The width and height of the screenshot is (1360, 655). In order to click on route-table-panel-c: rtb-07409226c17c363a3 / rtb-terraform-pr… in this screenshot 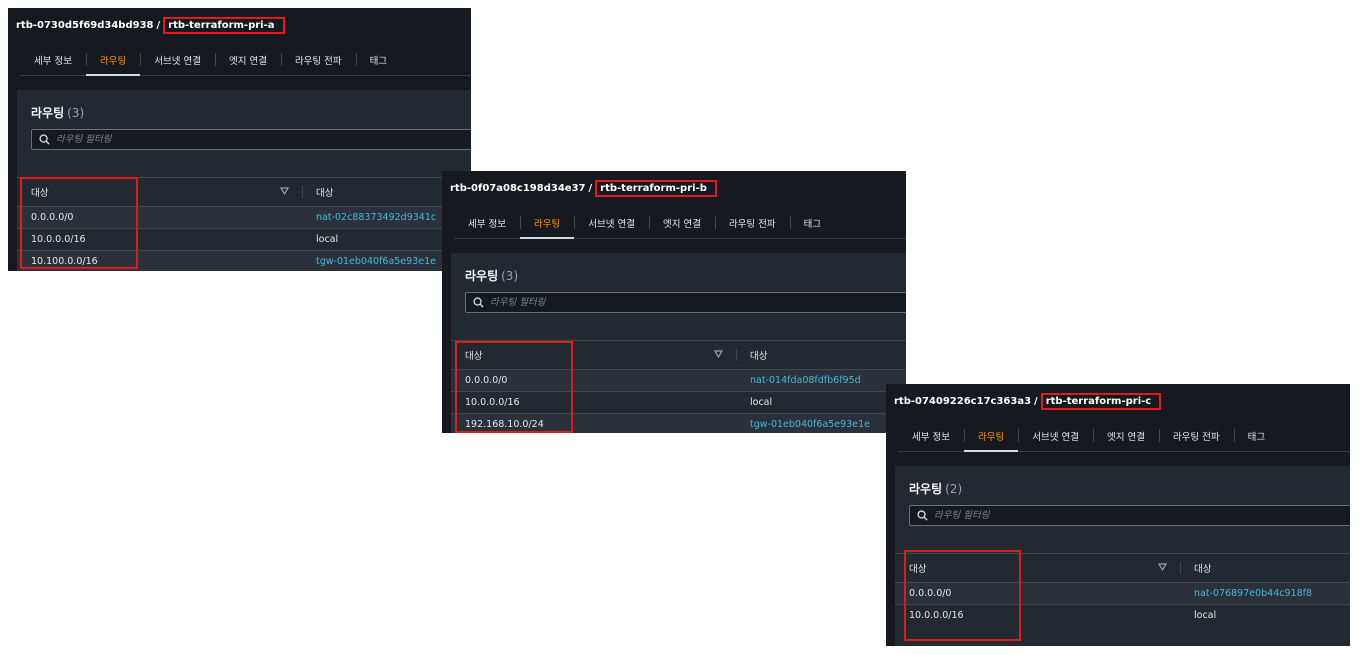, I will do `click(1118, 515)`.